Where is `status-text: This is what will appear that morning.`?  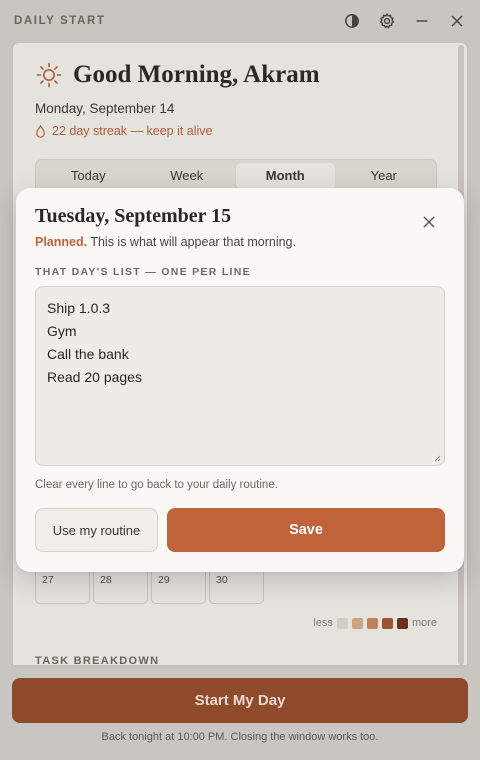
status-text: This is what will appear that morning. is located at coordinates (191, 242).